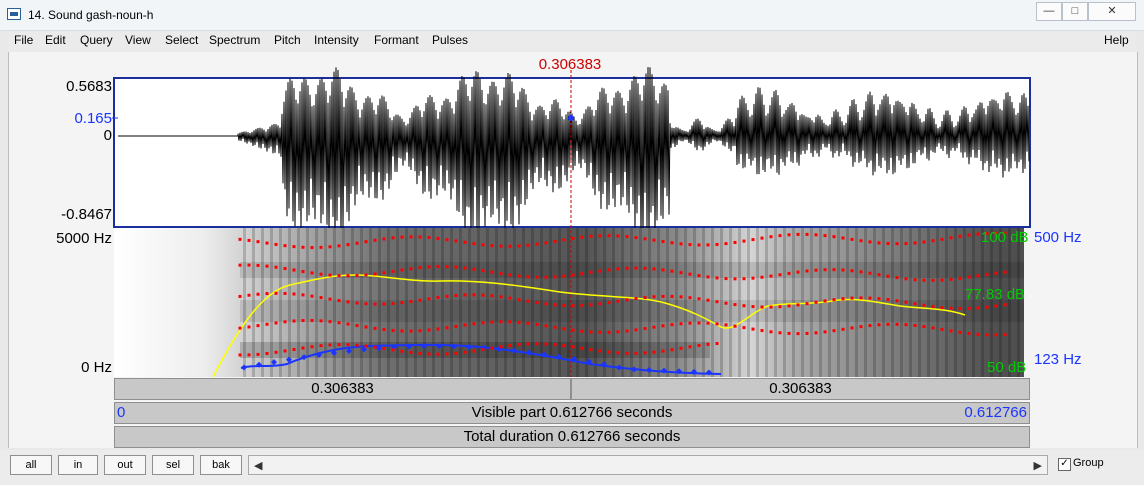  What do you see at coordinates (1075, 11) in the screenshot?
I see `maximize-button: □` at bounding box center [1075, 11].